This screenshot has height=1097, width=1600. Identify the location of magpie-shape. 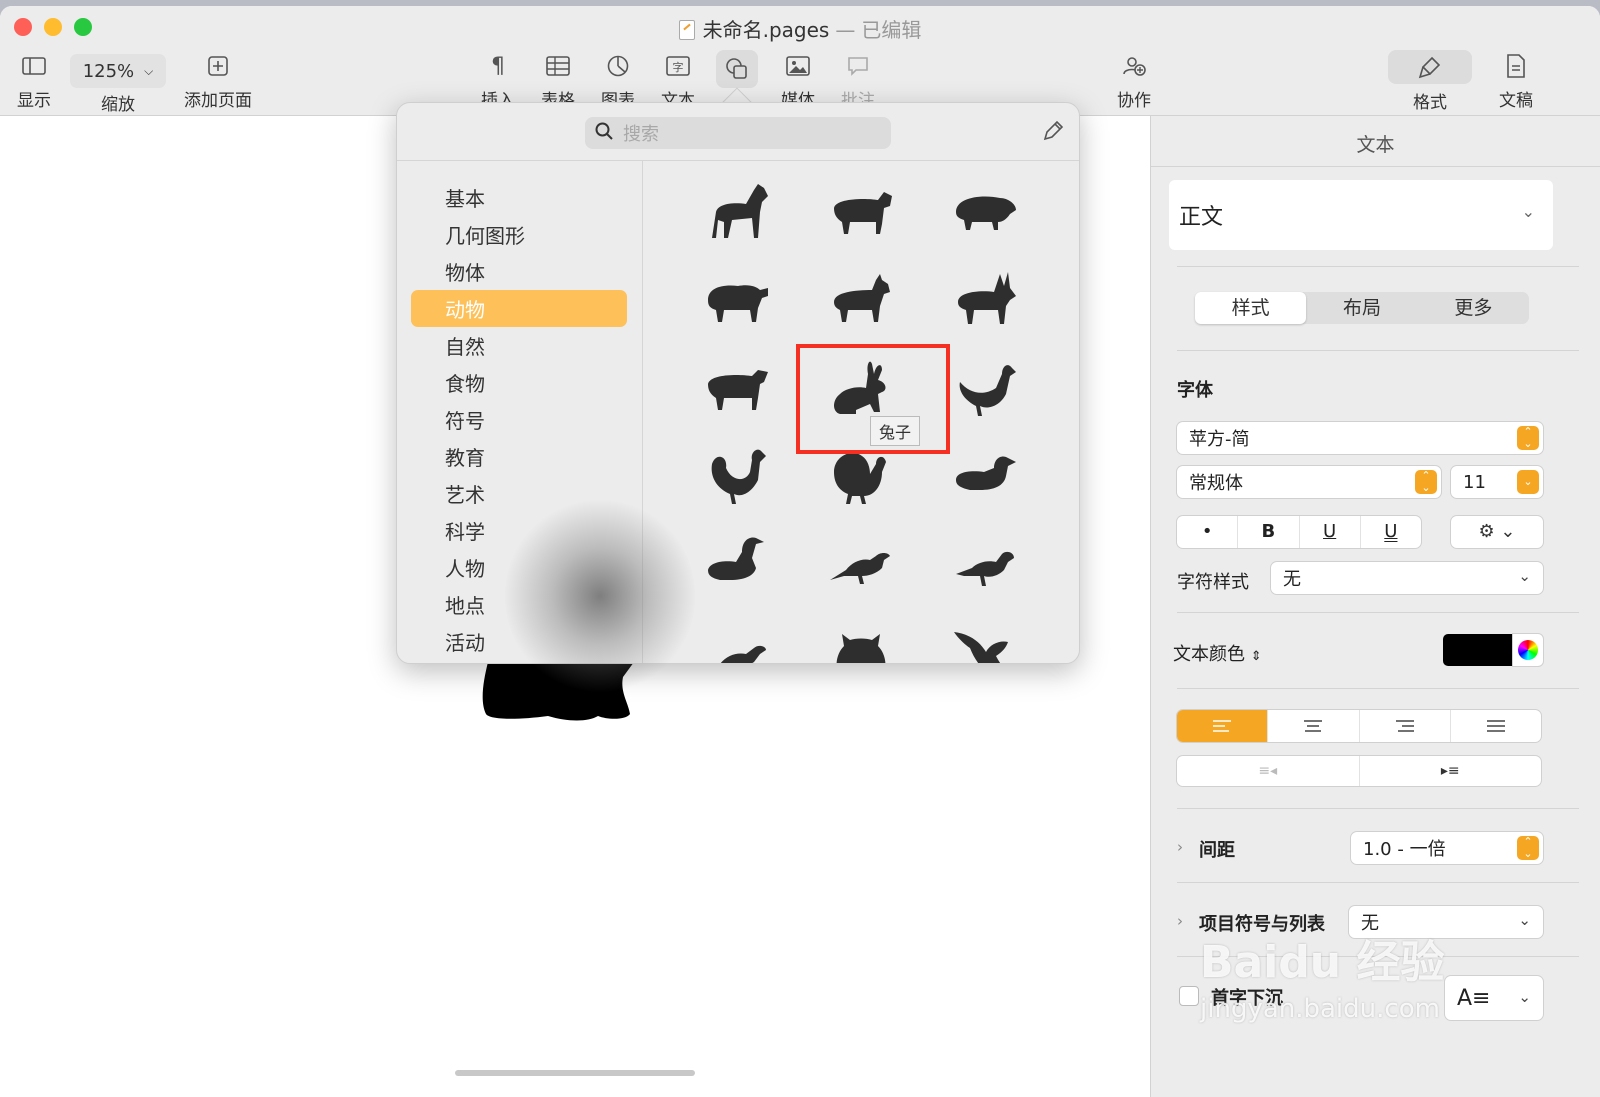
(861, 565).